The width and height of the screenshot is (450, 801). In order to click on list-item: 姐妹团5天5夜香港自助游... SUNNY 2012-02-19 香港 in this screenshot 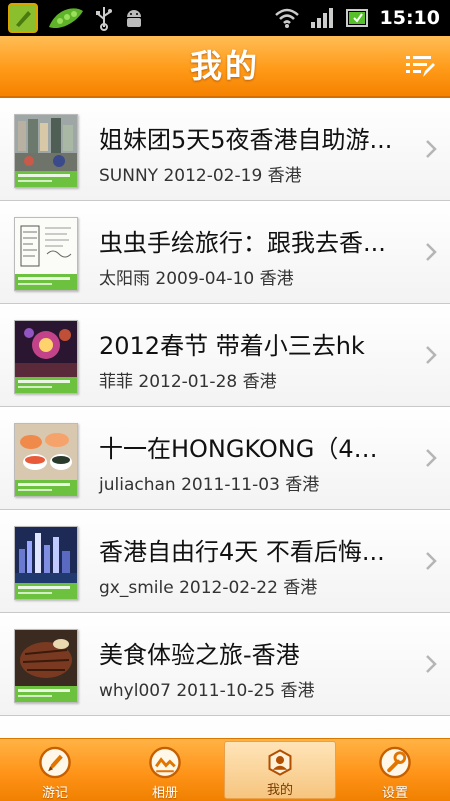, I will do `click(225, 149)`.